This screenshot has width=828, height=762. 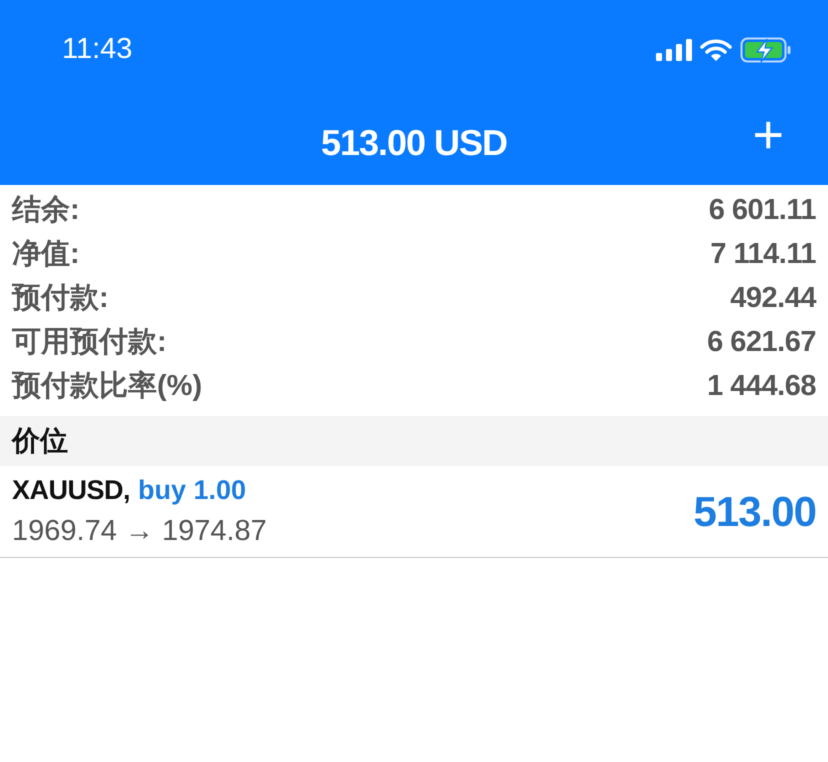 What do you see at coordinates (46, 210) in the screenshot?
I see `summary-label: 结余:` at bounding box center [46, 210].